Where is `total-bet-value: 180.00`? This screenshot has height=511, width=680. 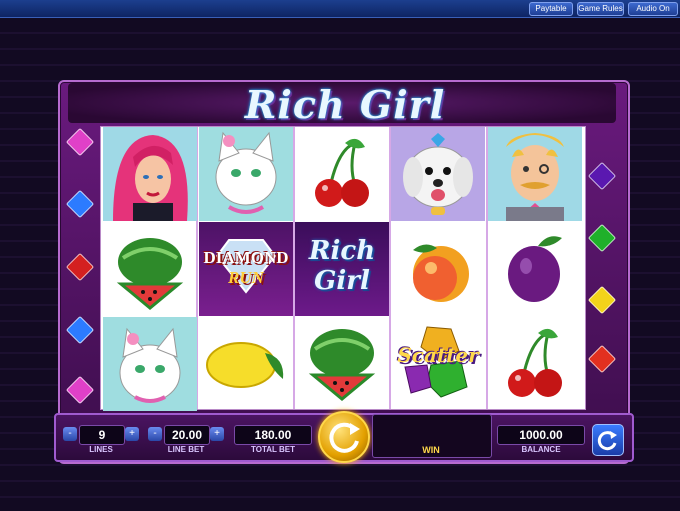 total-bet-value: 180.00 is located at coordinates (273, 435).